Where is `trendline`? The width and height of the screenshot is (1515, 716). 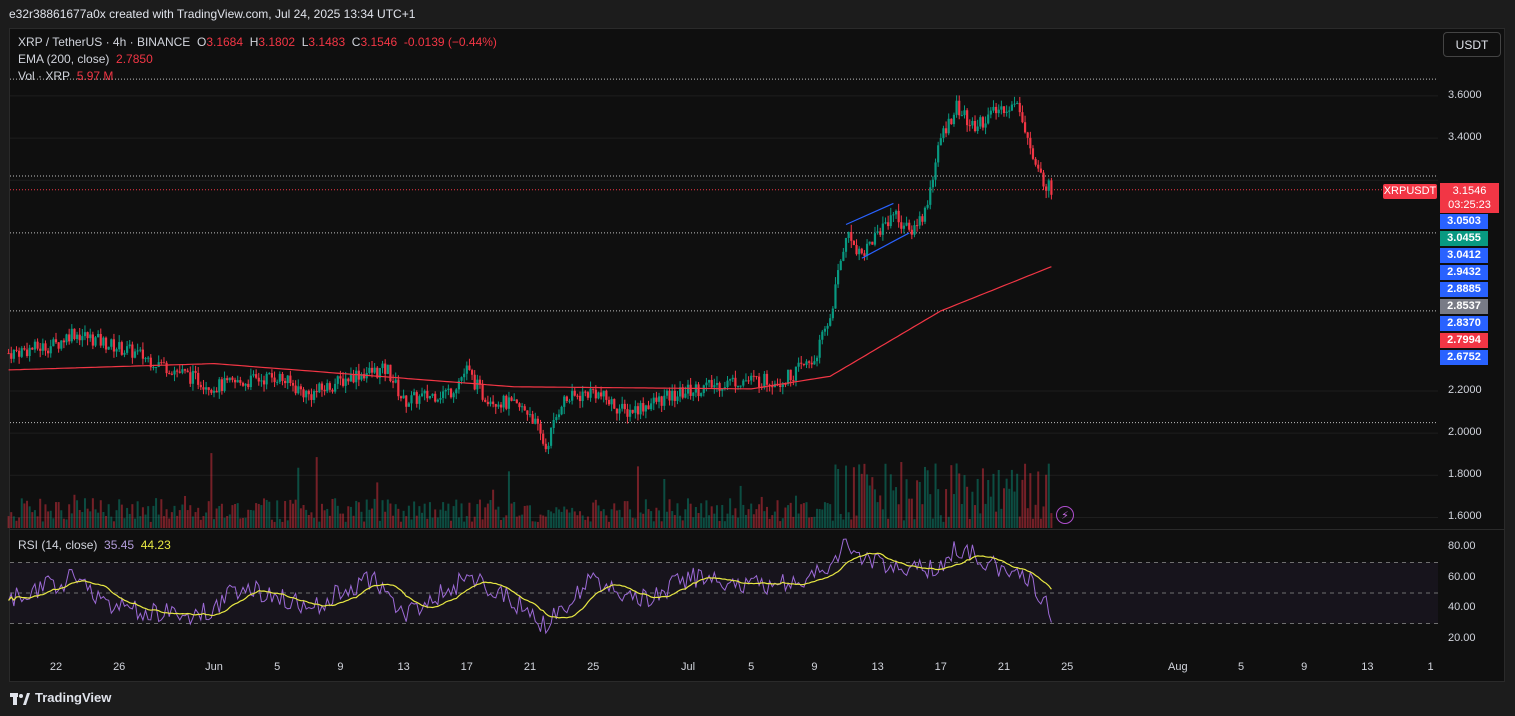 trendline is located at coordinates (869, 214).